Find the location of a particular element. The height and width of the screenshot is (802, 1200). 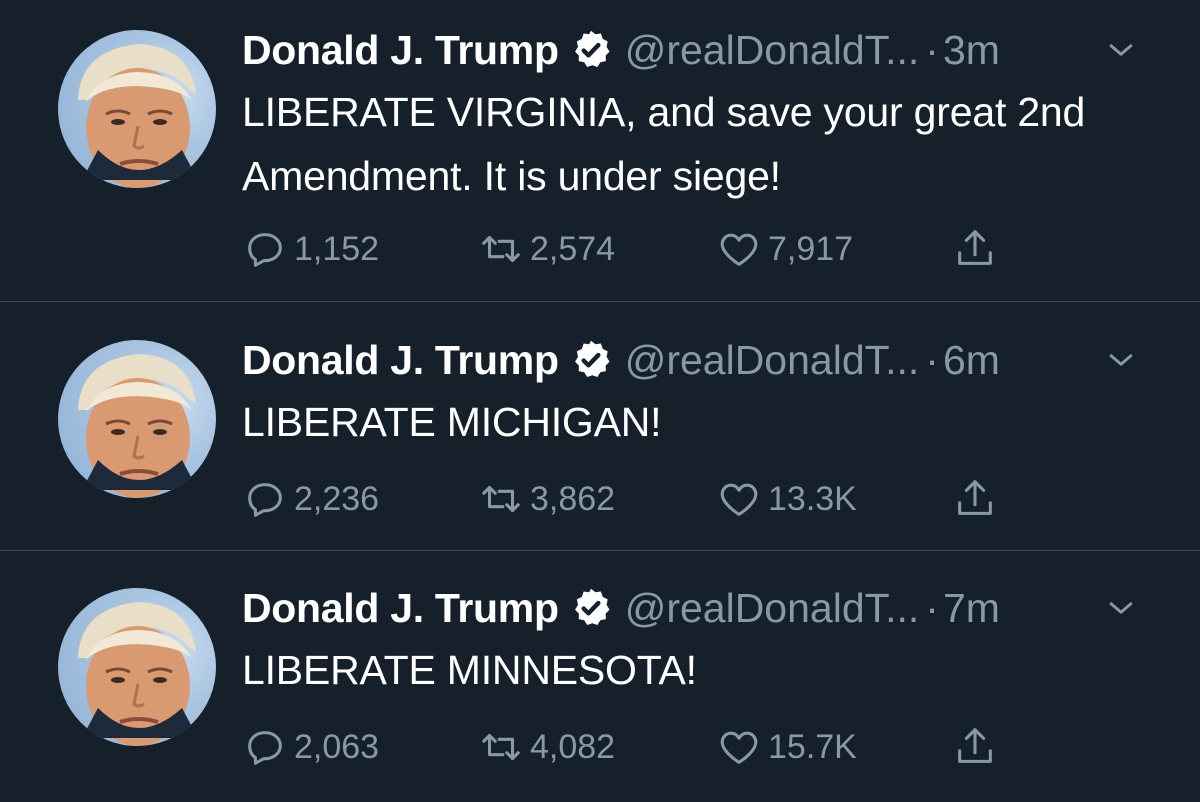

timestamp: 6m is located at coordinates (971, 360).